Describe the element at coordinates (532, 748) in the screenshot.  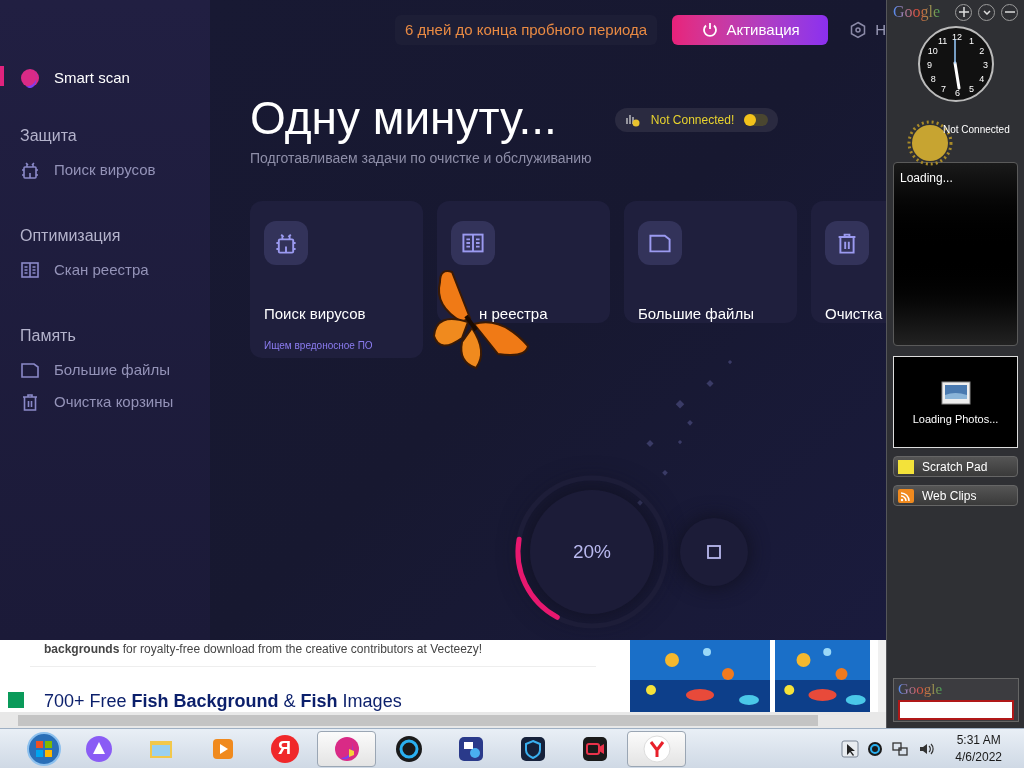
I see `shield-app-icon` at that location.